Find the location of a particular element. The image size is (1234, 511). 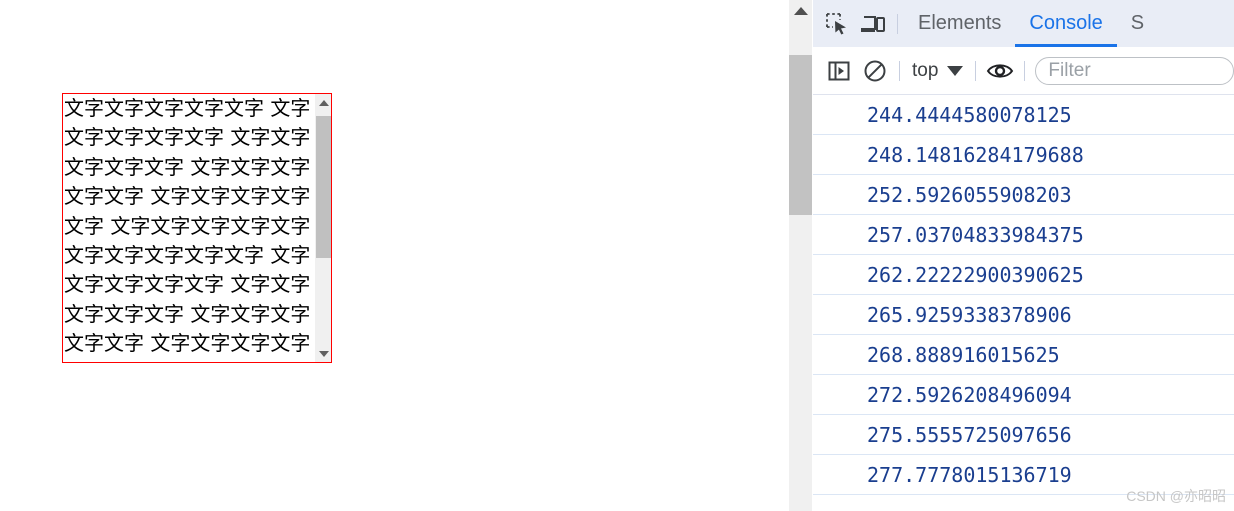

console-row: 244.4444580078125 is located at coordinates (1023, 115).